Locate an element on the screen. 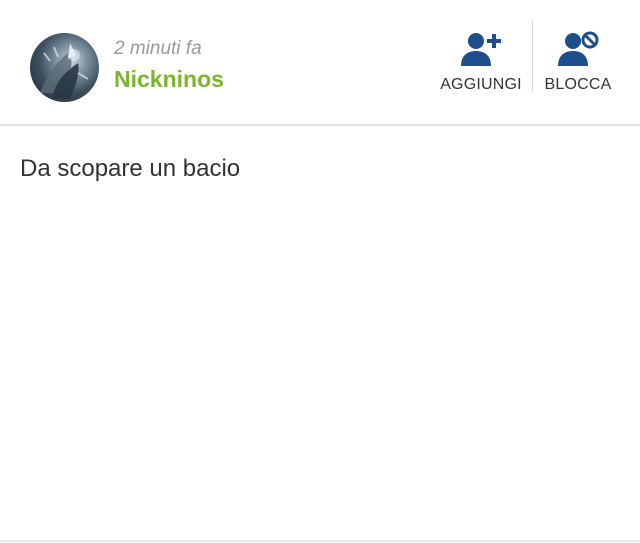  post-message: Da scopare un bacio is located at coordinates (130, 168).